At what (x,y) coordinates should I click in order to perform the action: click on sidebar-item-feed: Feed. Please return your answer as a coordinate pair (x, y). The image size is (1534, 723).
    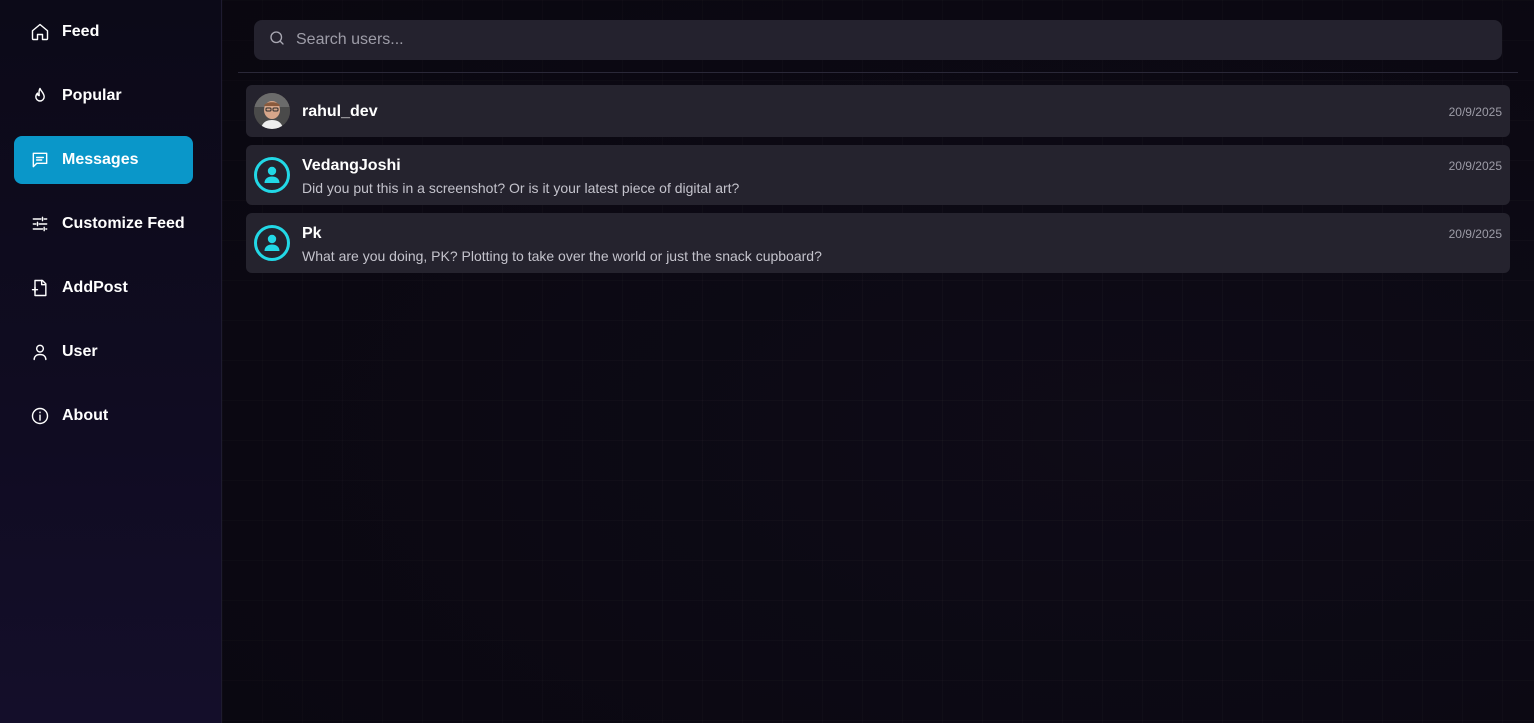
    Looking at the image, I should click on (103, 32).